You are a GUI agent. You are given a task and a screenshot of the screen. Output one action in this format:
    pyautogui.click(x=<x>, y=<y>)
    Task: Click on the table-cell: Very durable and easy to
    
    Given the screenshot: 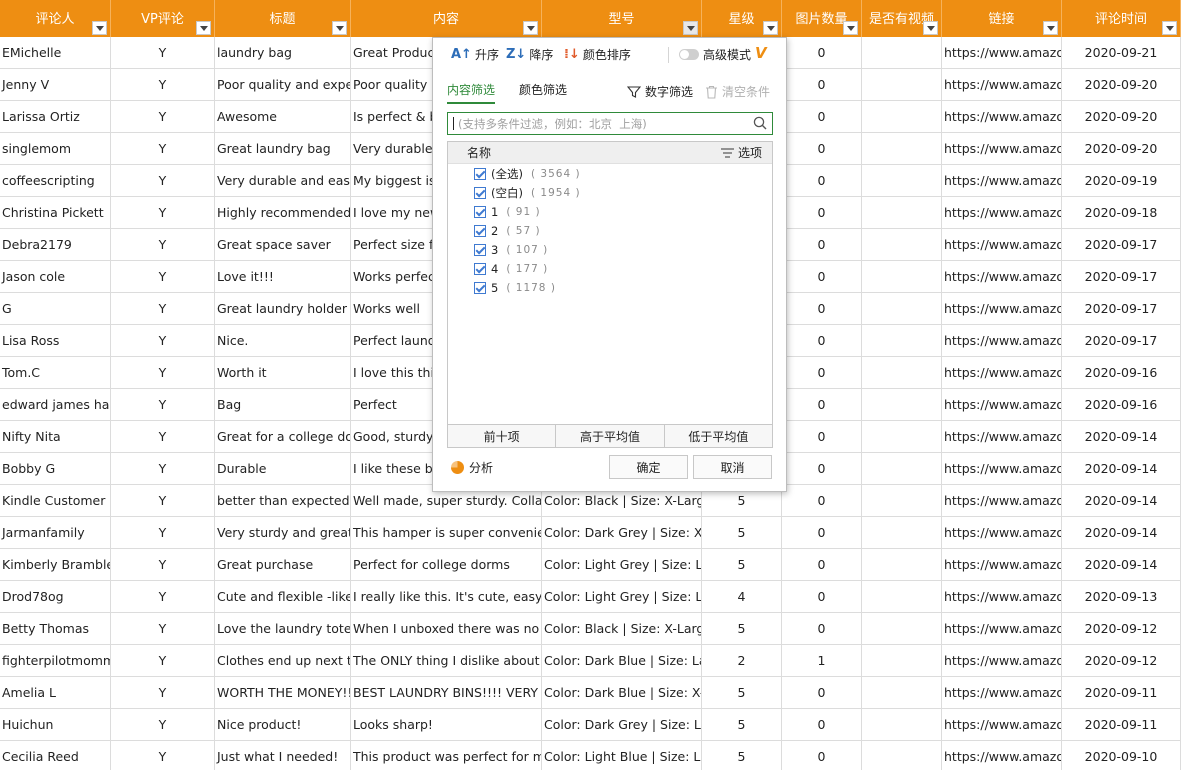 What is the action you would take?
    pyautogui.click(x=283, y=181)
    